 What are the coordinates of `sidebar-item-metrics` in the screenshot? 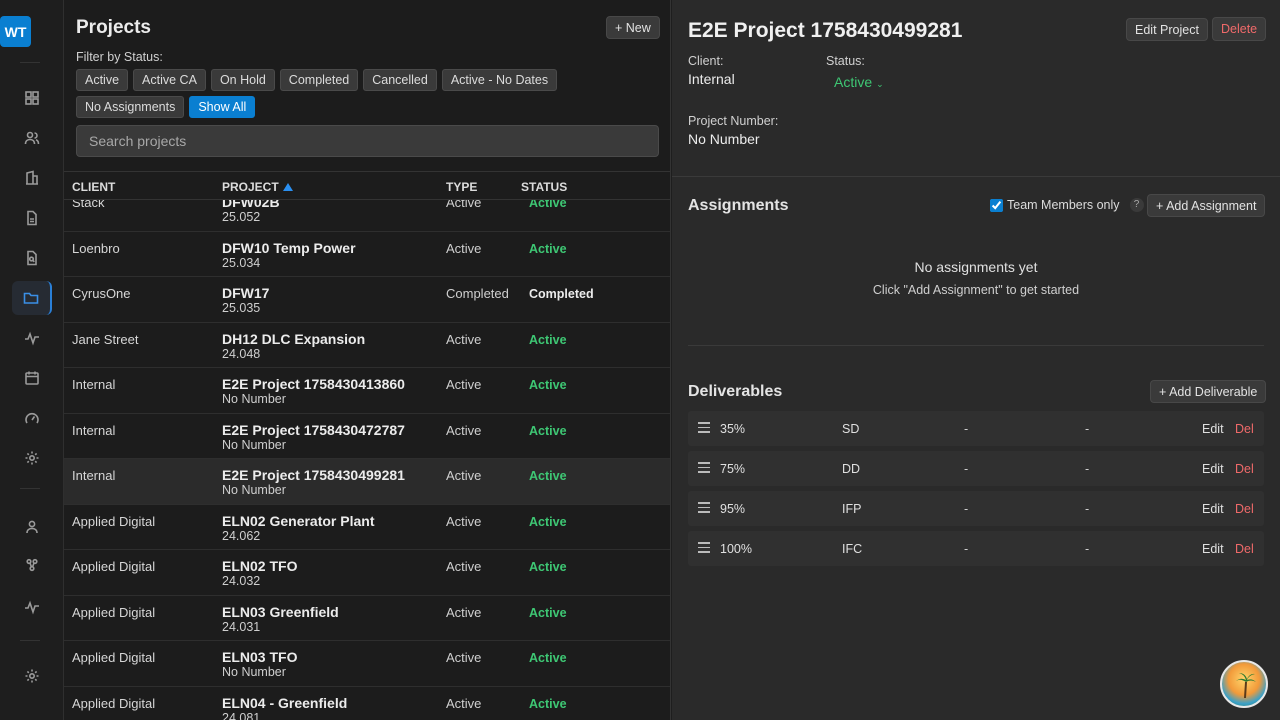 It's located at (32, 418).